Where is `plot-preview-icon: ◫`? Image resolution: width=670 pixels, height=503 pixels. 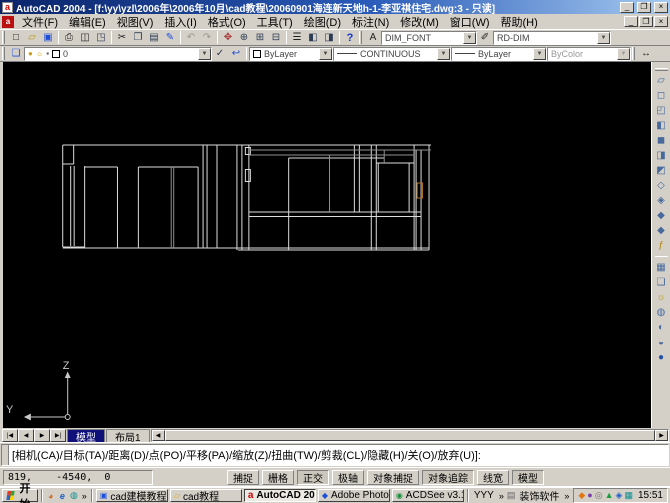 plot-preview-icon: ◫ is located at coordinates (85, 38).